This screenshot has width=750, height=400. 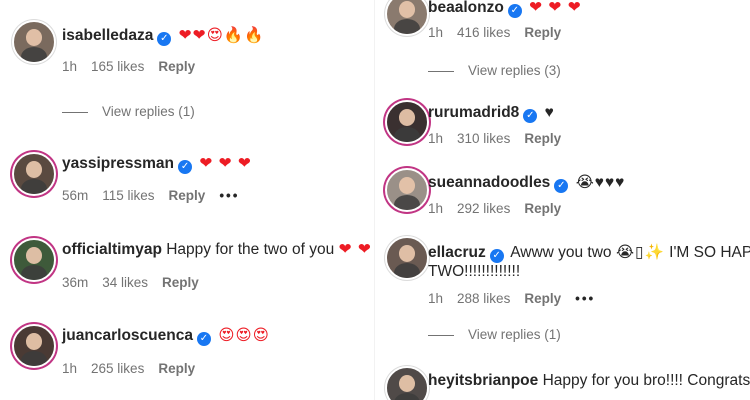 What do you see at coordinates (127, 335) in the screenshot?
I see `username: juancarloscuenca` at bounding box center [127, 335].